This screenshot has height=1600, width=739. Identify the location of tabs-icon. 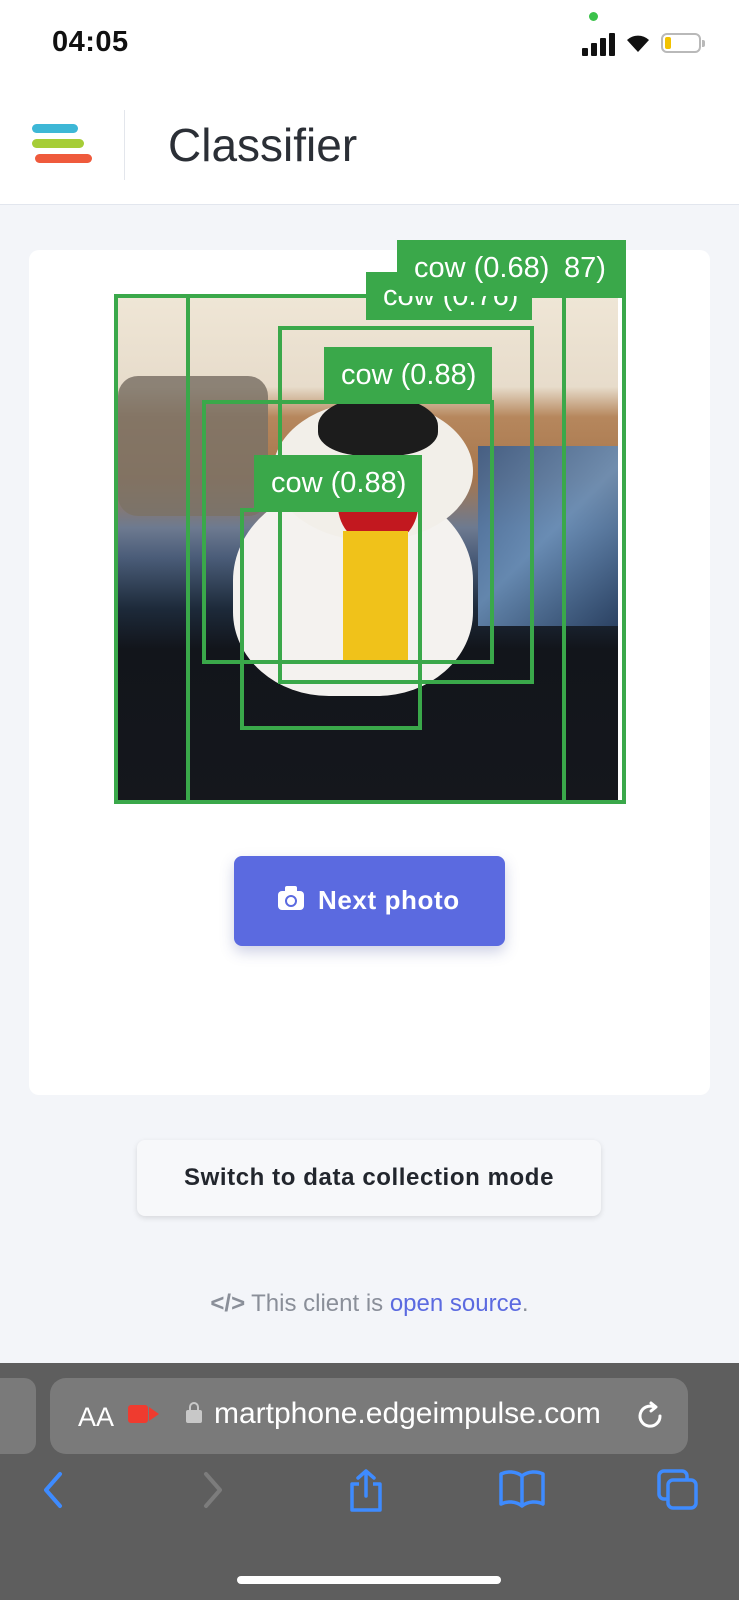
(678, 1490).